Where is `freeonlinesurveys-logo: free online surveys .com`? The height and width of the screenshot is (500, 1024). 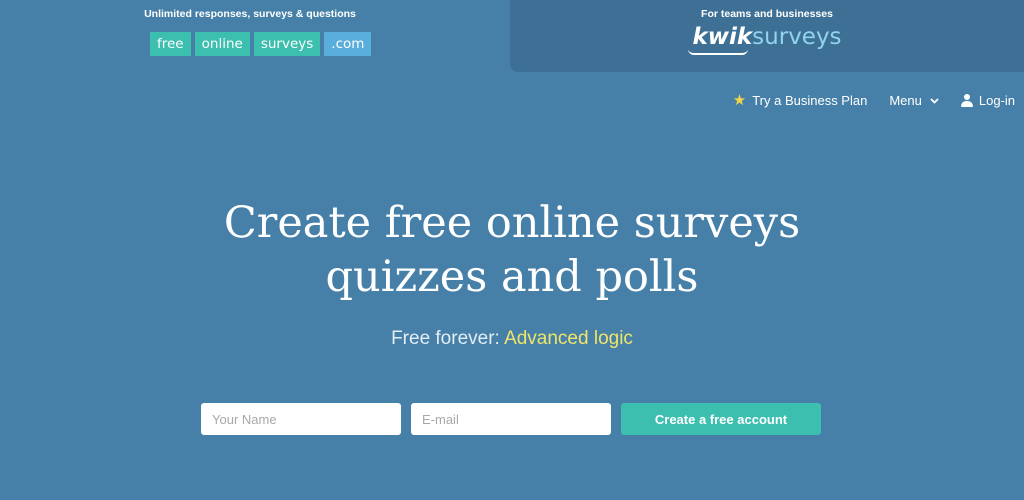 freeonlinesurveys-logo: free online surveys .com is located at coordinates (261, 44).